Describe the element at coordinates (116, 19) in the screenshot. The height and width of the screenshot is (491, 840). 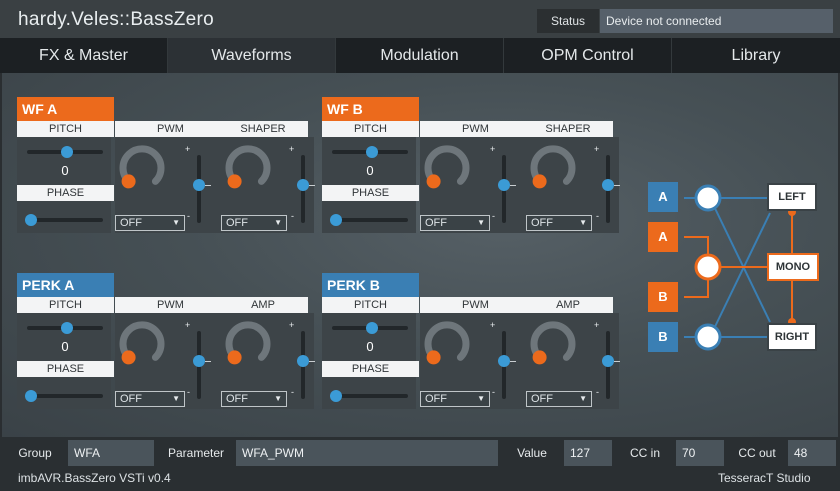
I see `app-title: hardy.Veles::BassZero` at that location.